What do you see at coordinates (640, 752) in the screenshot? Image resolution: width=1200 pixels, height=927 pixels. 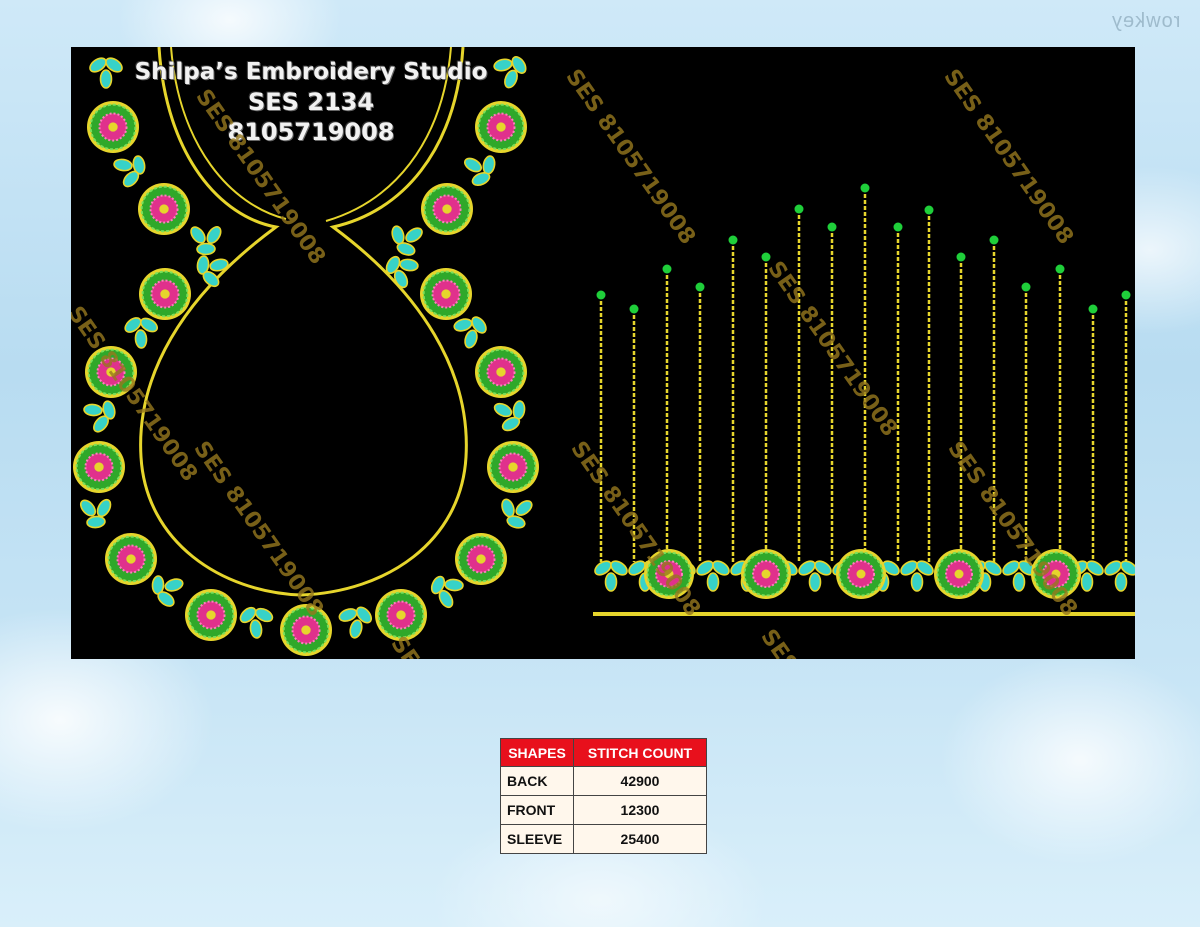 I see `column-header-stitch-count: STITCH COUNT` at bounding box center [640, 752].